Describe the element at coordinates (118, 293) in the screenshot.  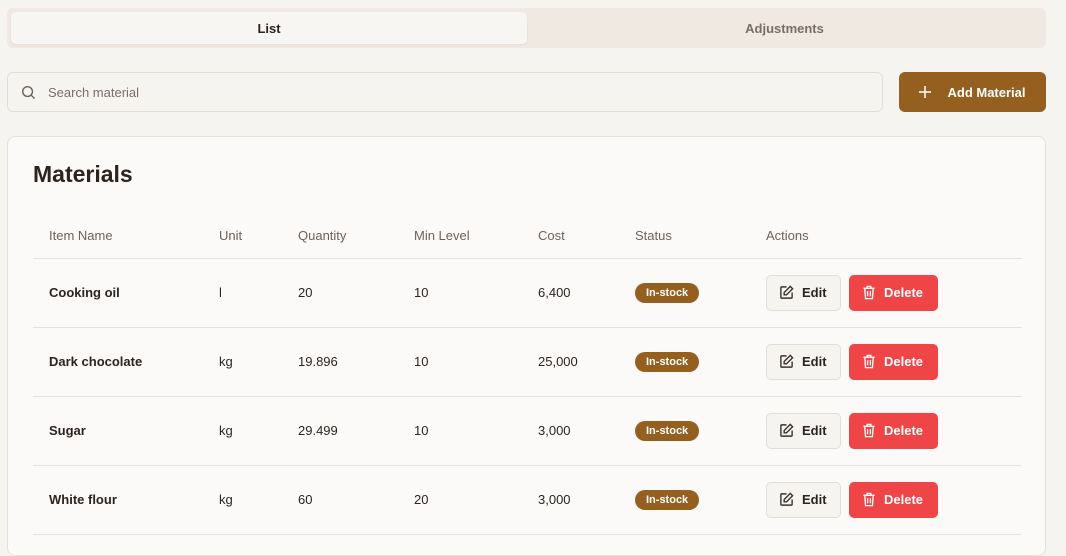
I see `item-name: Cooking oil` at that location.